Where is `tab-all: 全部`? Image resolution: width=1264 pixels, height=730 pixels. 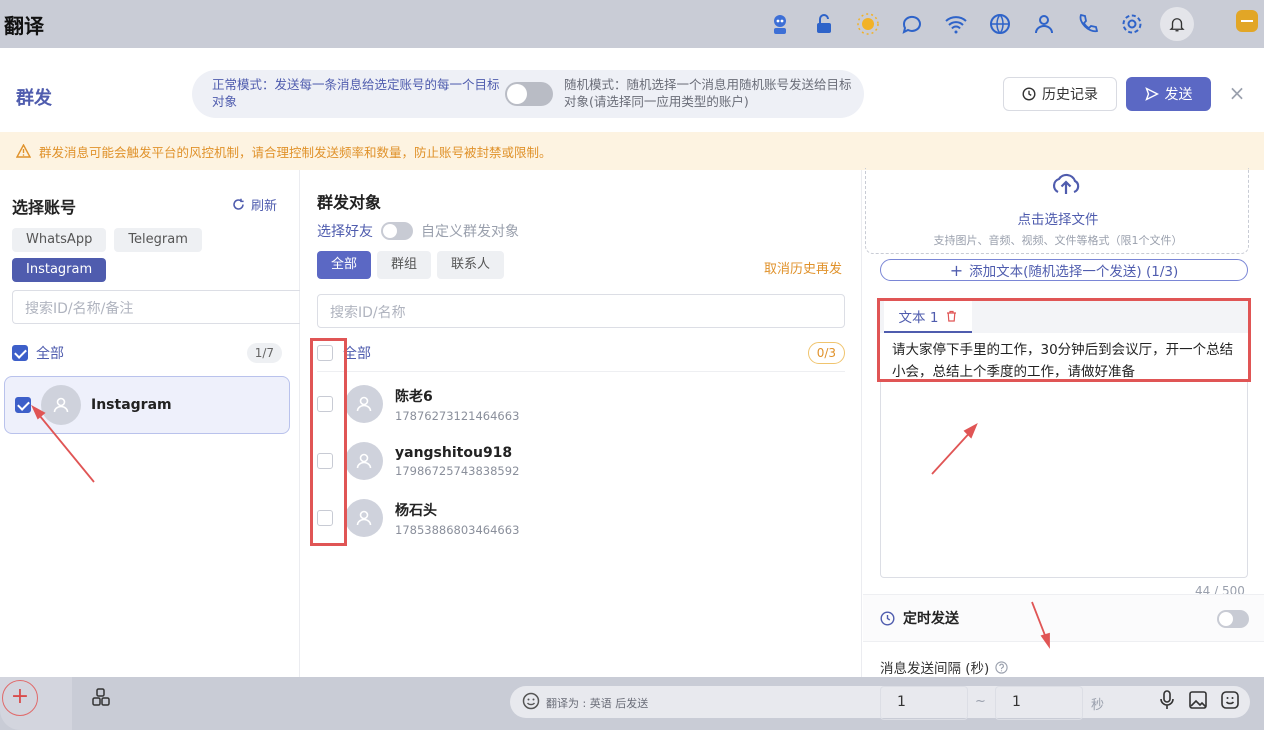
tab-all: 全部 is located at coordinates (344, 265).